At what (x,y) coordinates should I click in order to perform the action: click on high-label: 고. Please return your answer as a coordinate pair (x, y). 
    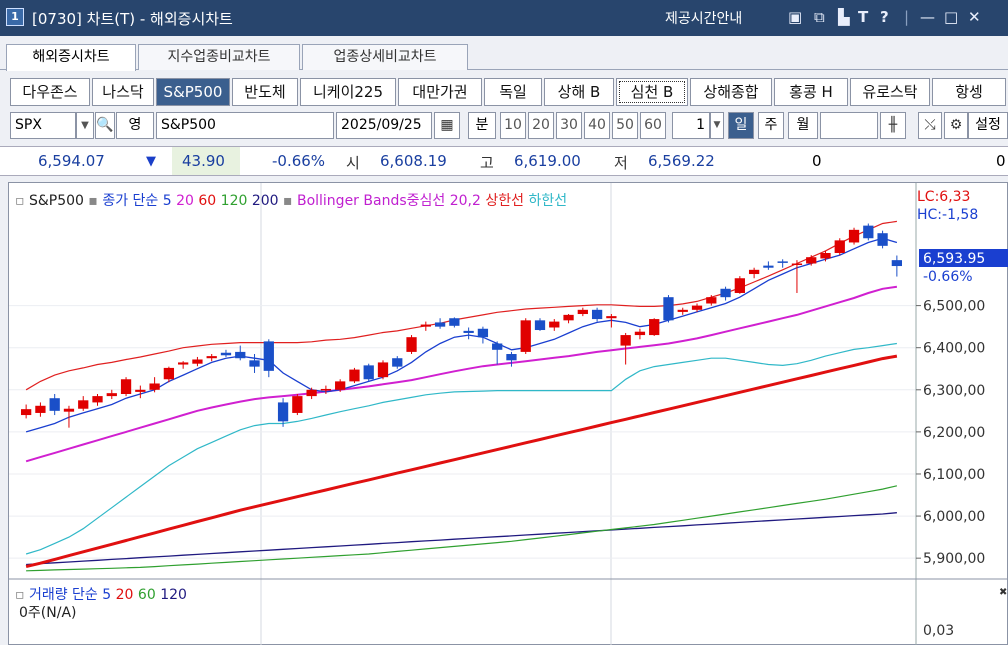
    Looking at the image, I should click on (487, 163).